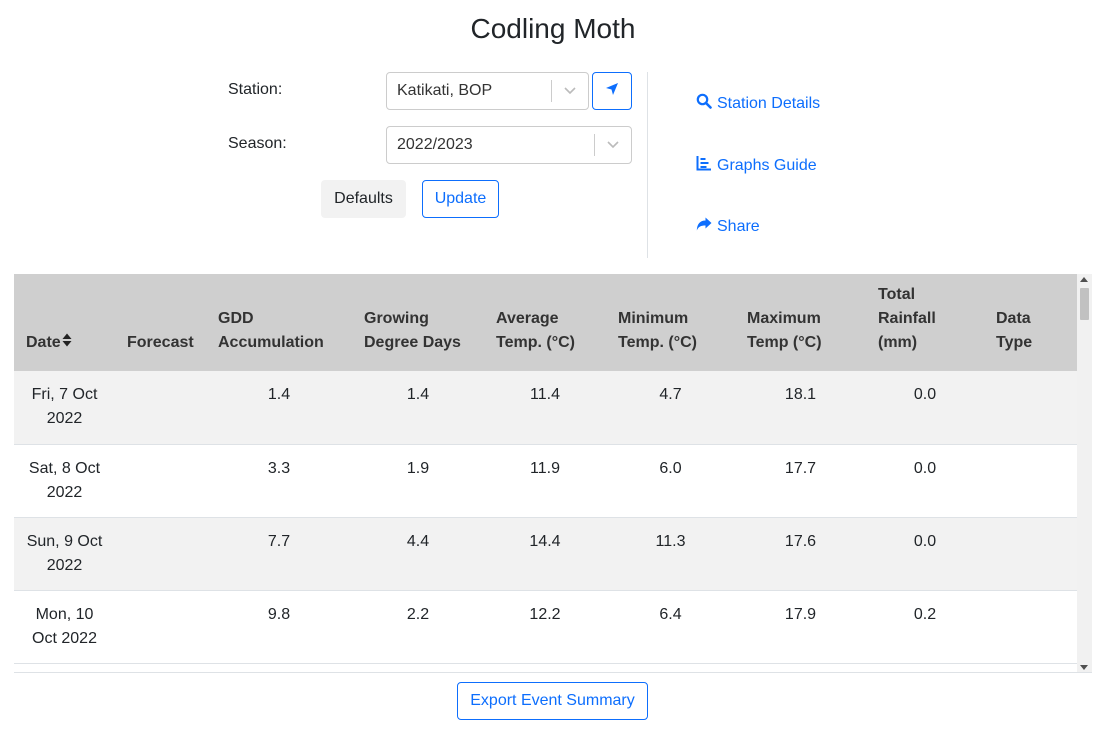 This screenshot has width=1106, height=731. What do you see at coordinates (418, 481) in the screenshot?
I see `cell-growing-degree-days: 1.9` at bounding box center [418, 481].